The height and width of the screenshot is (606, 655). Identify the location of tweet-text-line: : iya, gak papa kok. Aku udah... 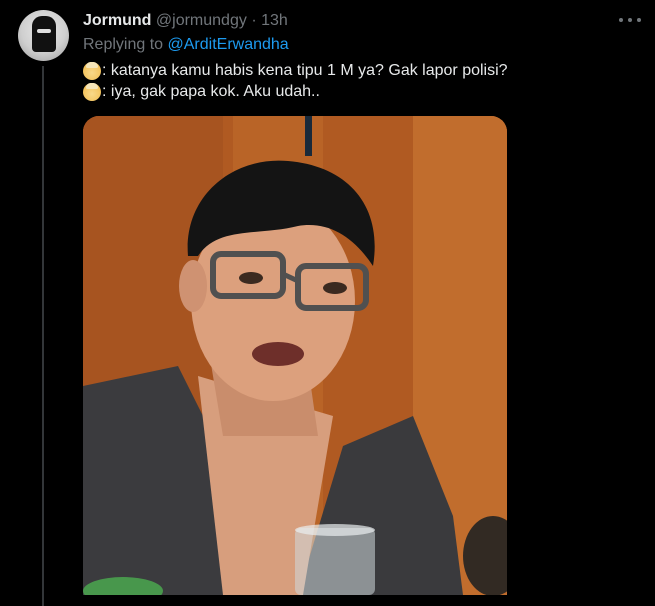
(201, 92).